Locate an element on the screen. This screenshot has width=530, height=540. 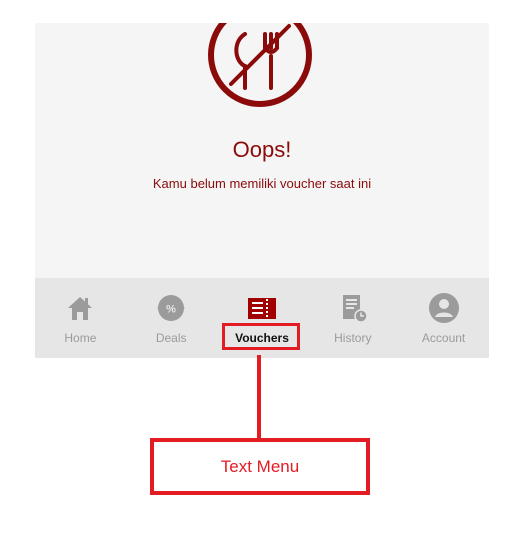
nav-item-history: History is located at coordinates (352, 318).